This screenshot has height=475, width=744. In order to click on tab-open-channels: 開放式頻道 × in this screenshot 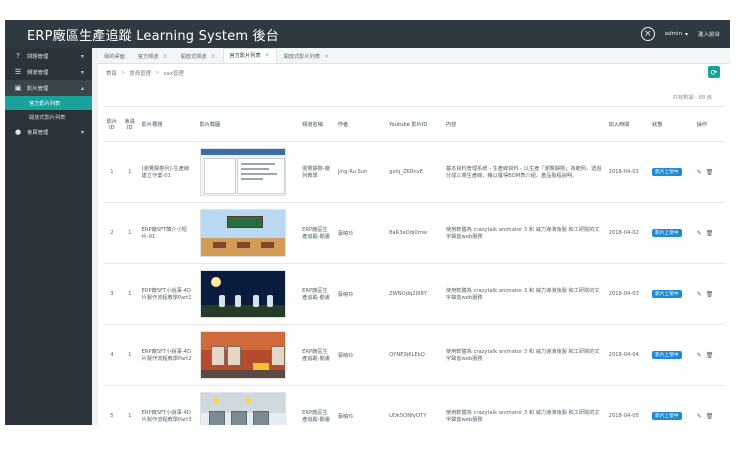, I will do `click(198, 56)`.